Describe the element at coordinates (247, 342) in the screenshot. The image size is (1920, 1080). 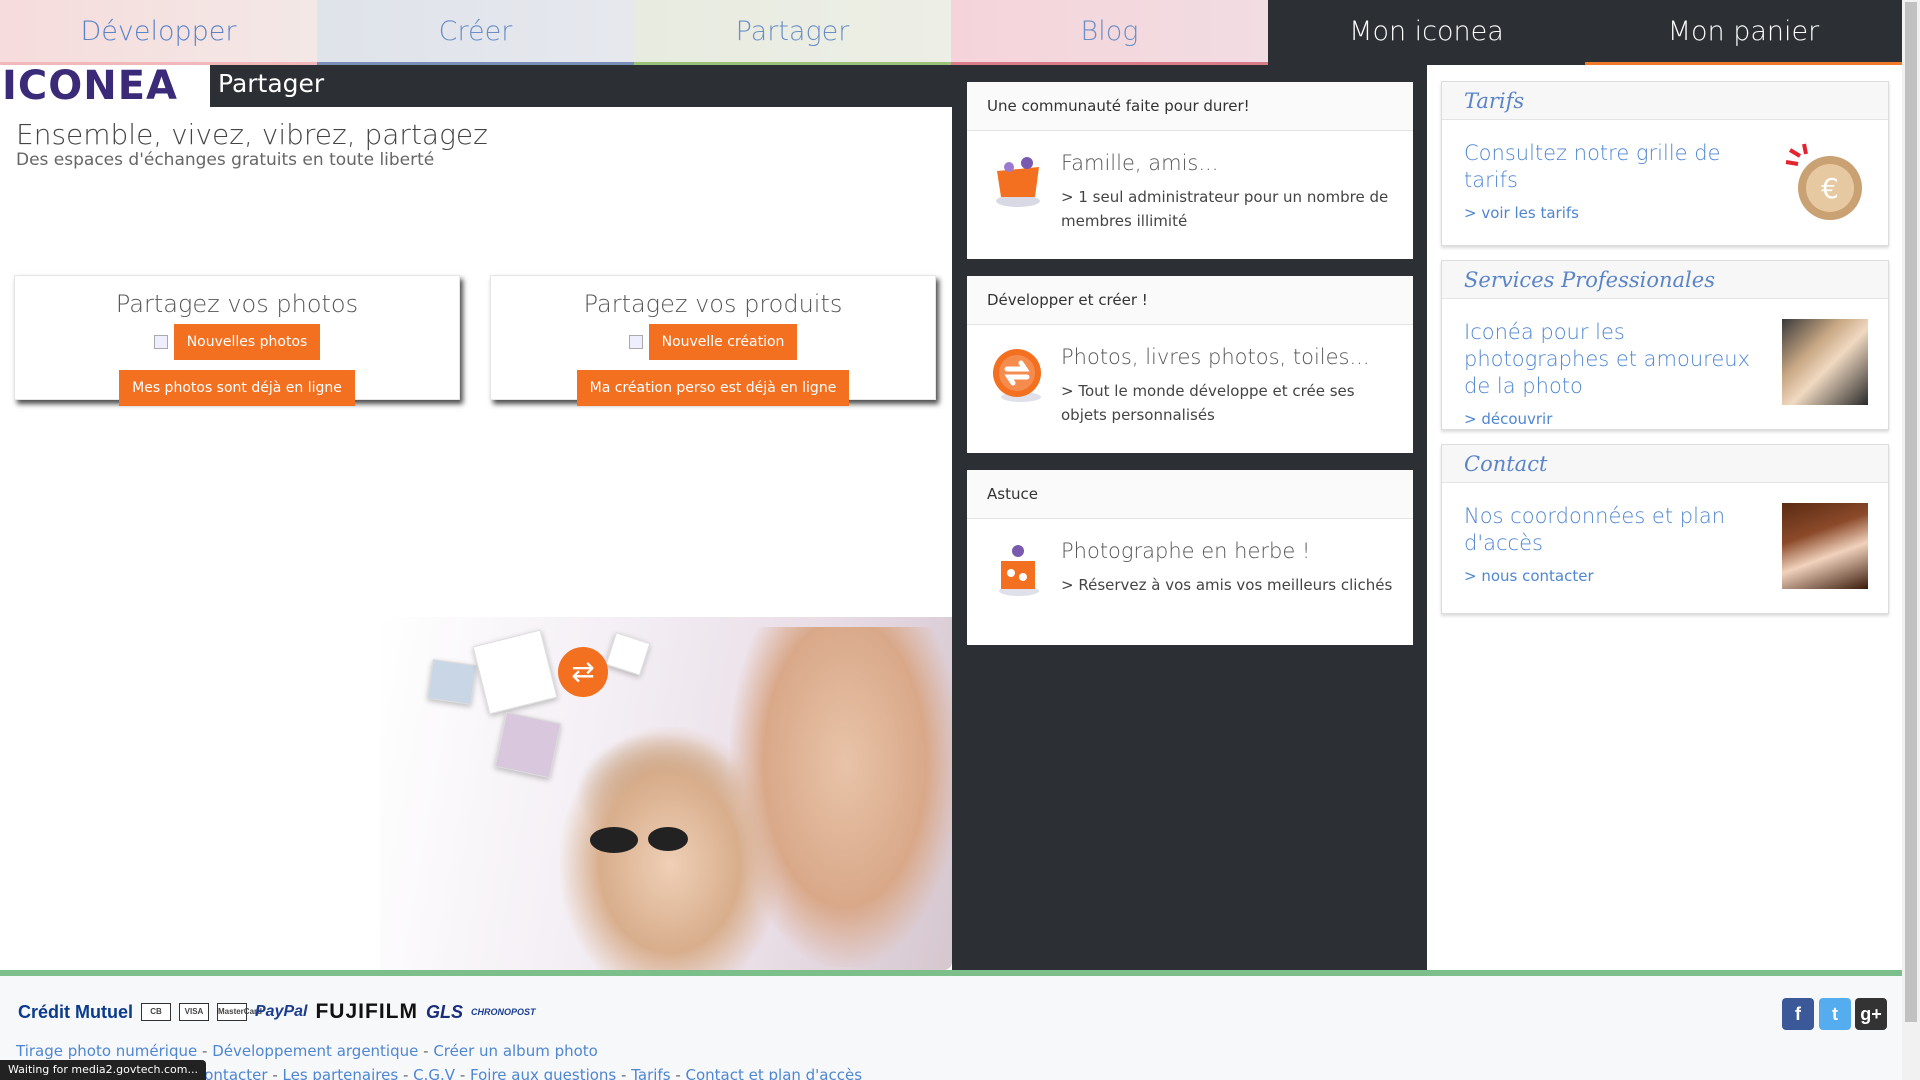
I see `new-photos-button: Nouvelles photos` at that location.